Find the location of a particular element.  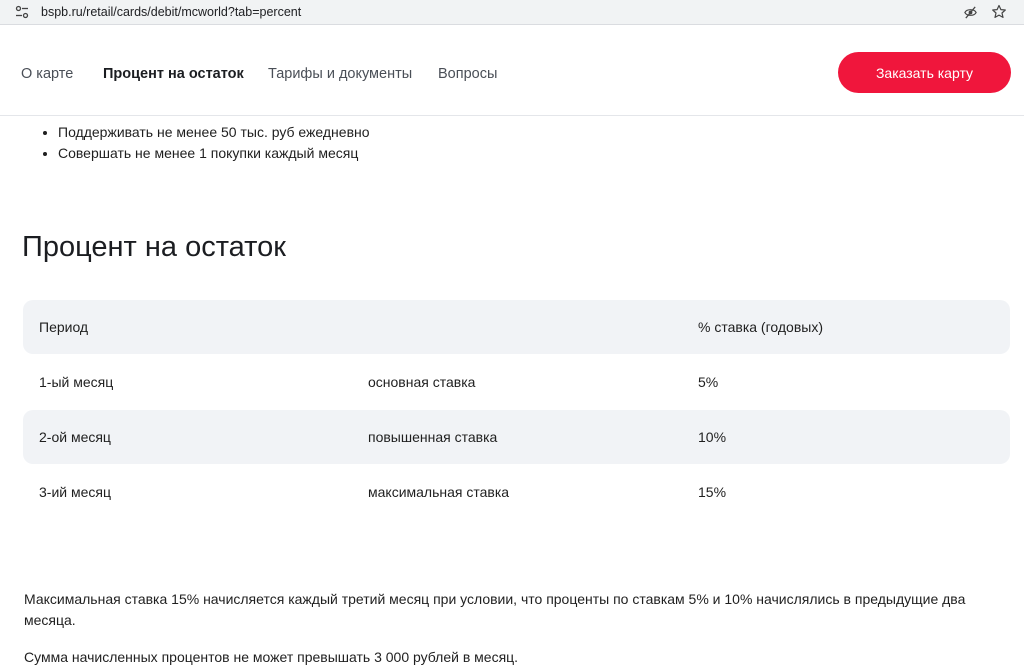

tab-tariffs-documents: Тарифы и документы is located at coordinates (340, 74).